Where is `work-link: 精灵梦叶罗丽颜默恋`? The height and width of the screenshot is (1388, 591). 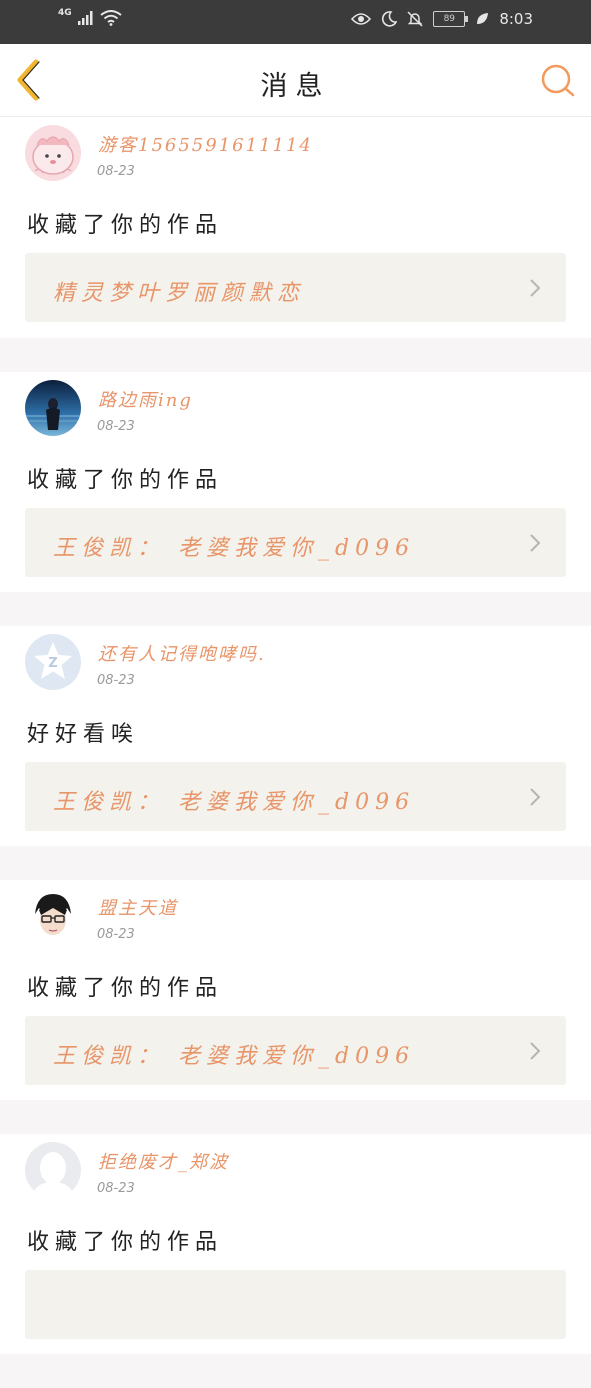
work-link: 精灵梦叶罗丽颜默恋 is located at coordinates (295, 287).